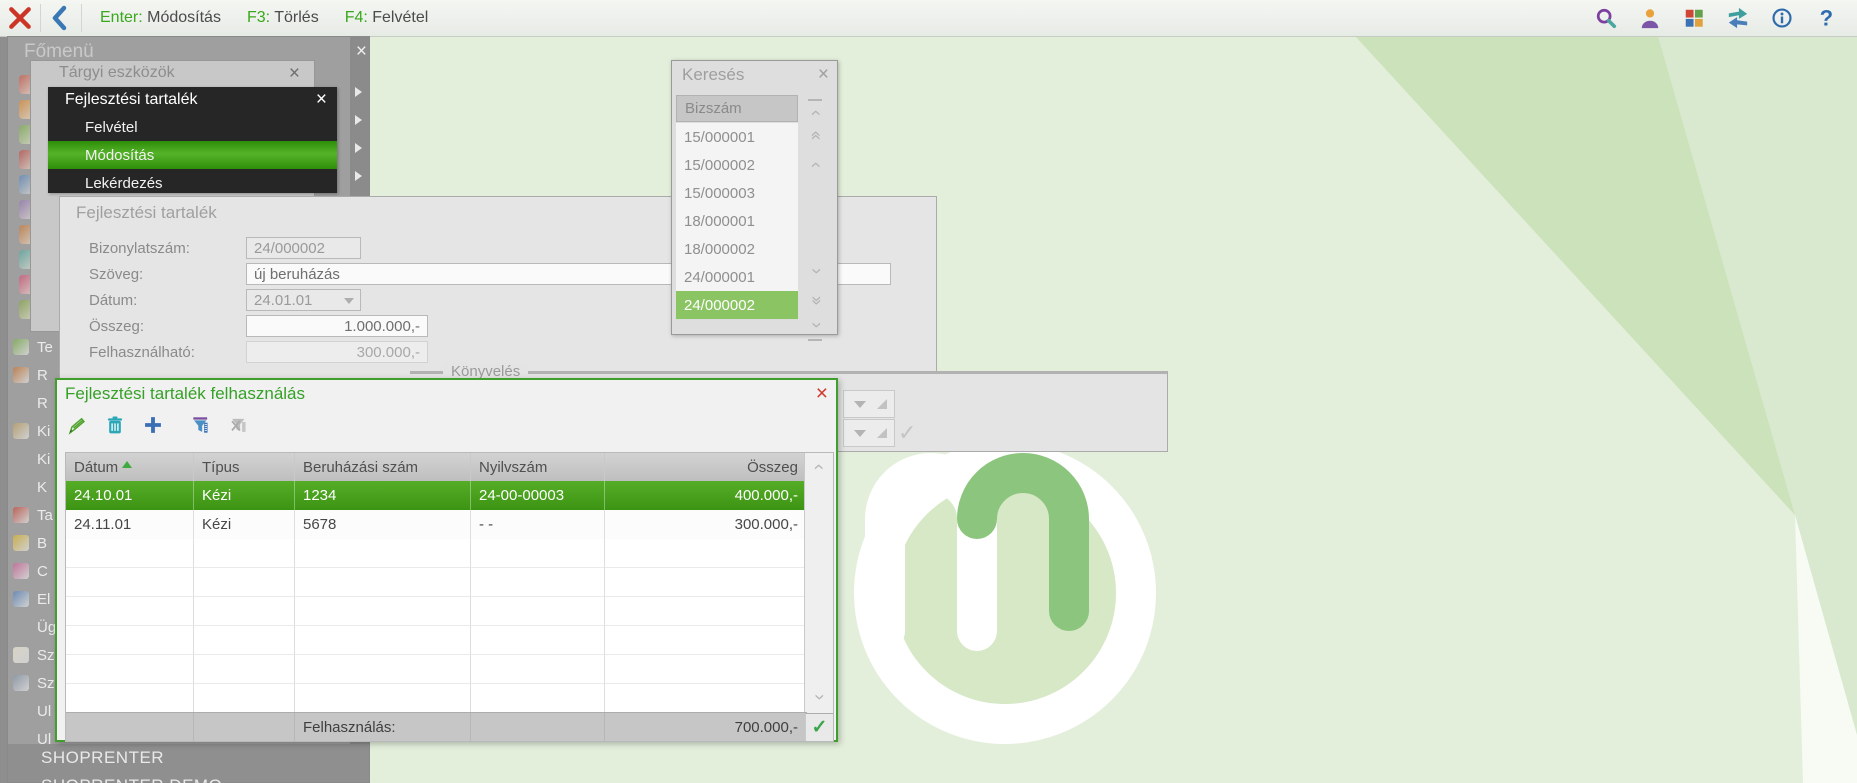 The height and width of the screenshot is (783, 1857). I want to click on column-header-dátum: Dátum, so click(130, 467).